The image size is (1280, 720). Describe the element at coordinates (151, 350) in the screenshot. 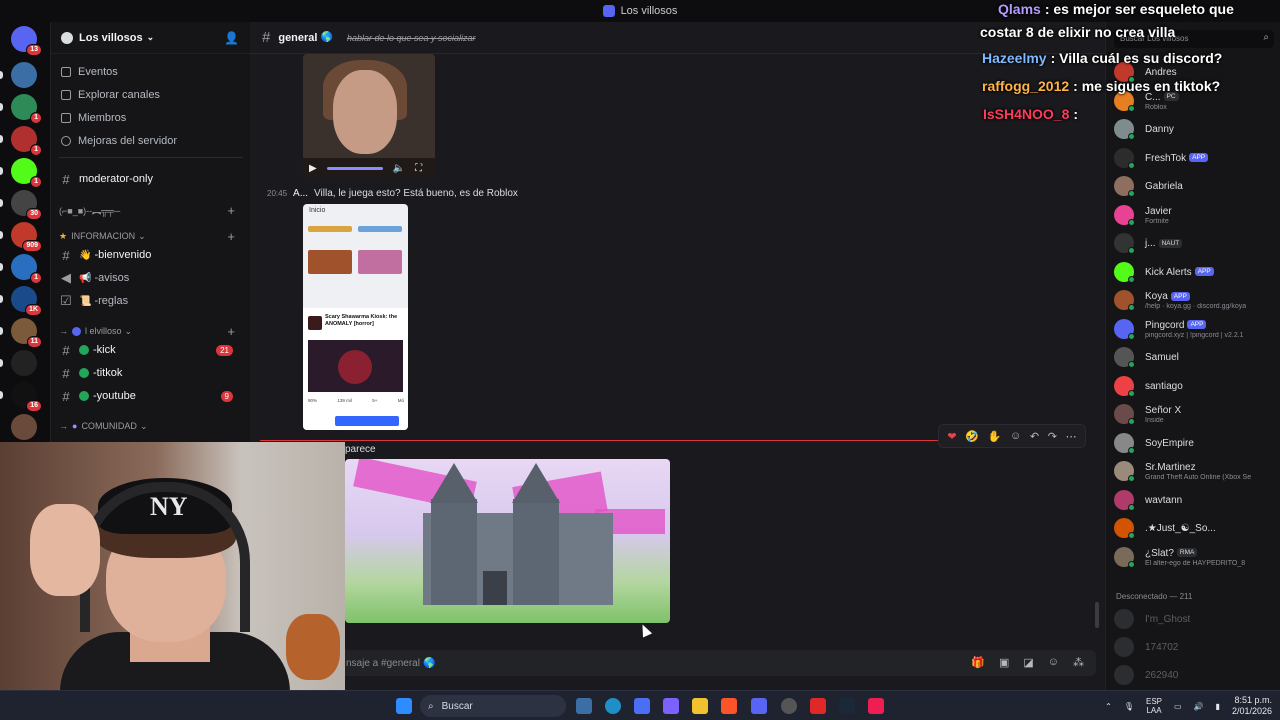

I see `channel-kick: # -kick 21` at that location.